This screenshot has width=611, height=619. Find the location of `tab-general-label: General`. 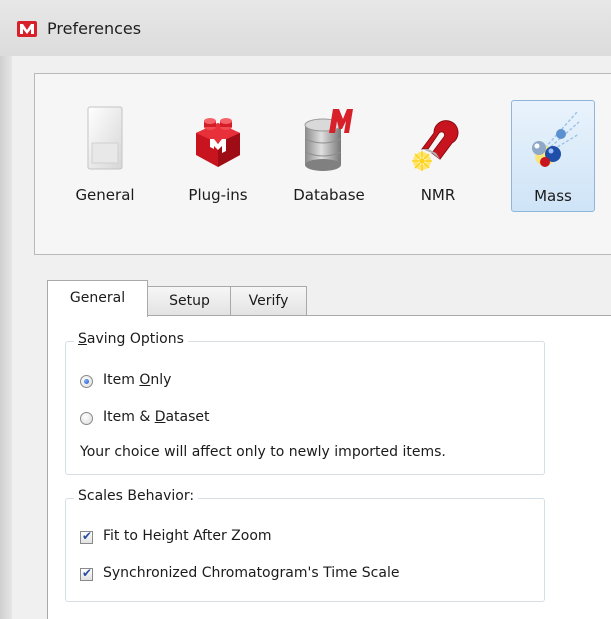

tab-general-label: General is located at coordinates (97, 298).